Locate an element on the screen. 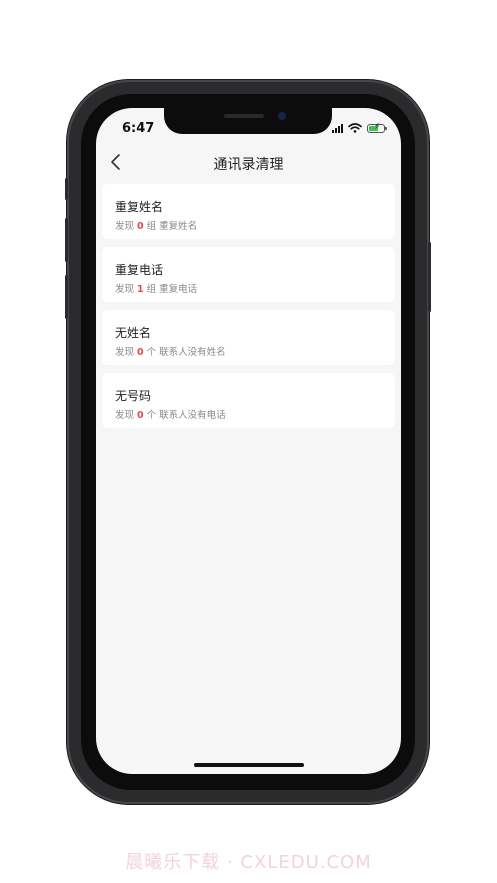  item-title: 重复姓名 is located at coordinates (139, 207).